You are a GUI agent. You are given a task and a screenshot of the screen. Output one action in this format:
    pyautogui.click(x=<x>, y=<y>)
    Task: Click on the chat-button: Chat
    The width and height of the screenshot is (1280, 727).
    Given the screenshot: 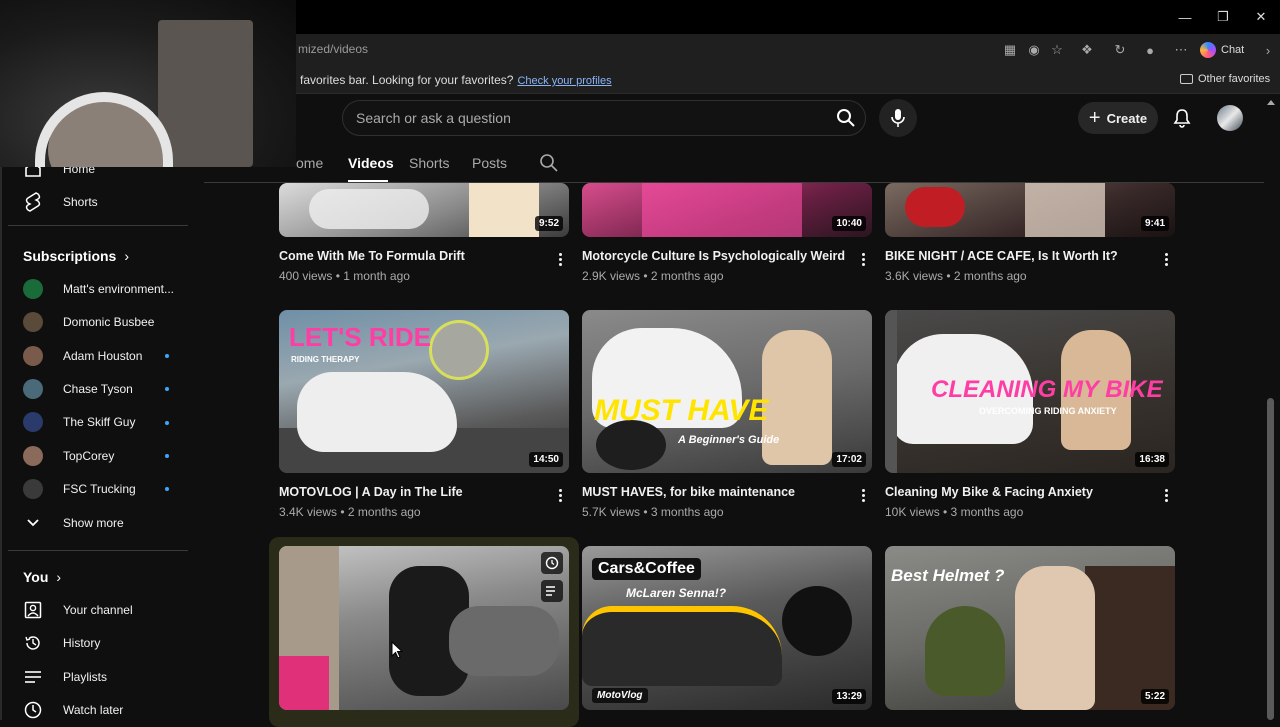 What is the action you would take?
    pyautogui.click(x=1222, y=50)
    